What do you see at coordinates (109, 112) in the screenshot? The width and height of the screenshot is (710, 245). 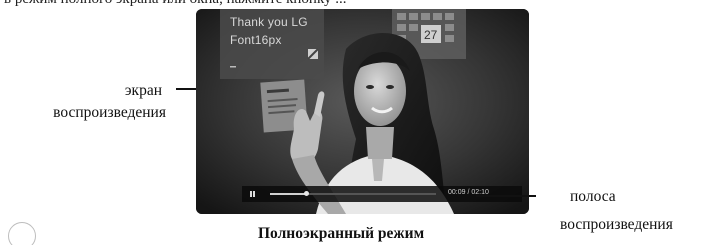 I see `playback-screen-label-line2: воспроизведения` at bounding box center [109, 112].